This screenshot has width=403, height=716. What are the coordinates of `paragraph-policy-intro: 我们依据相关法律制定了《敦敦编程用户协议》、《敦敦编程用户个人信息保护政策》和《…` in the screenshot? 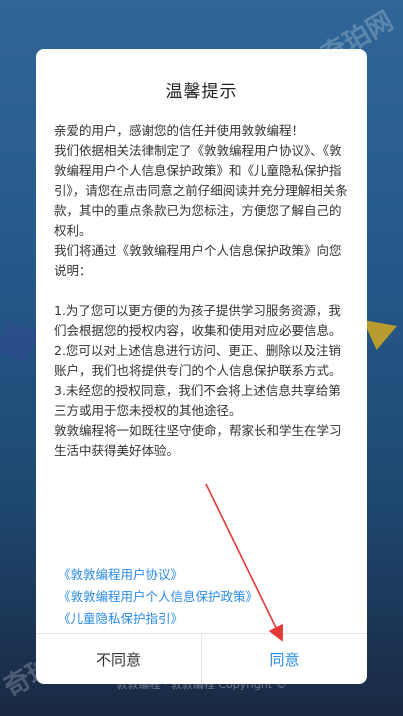 It's located at (201, 190).